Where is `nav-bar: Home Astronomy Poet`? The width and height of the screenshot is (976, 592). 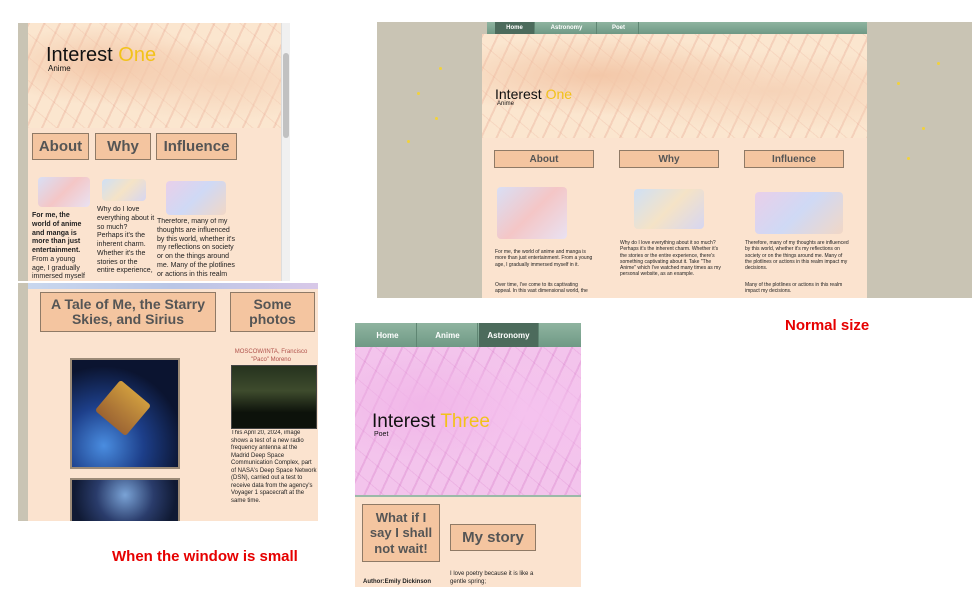
nav-bar: Home Astronomy Poet is located at coordinates (677, 28).